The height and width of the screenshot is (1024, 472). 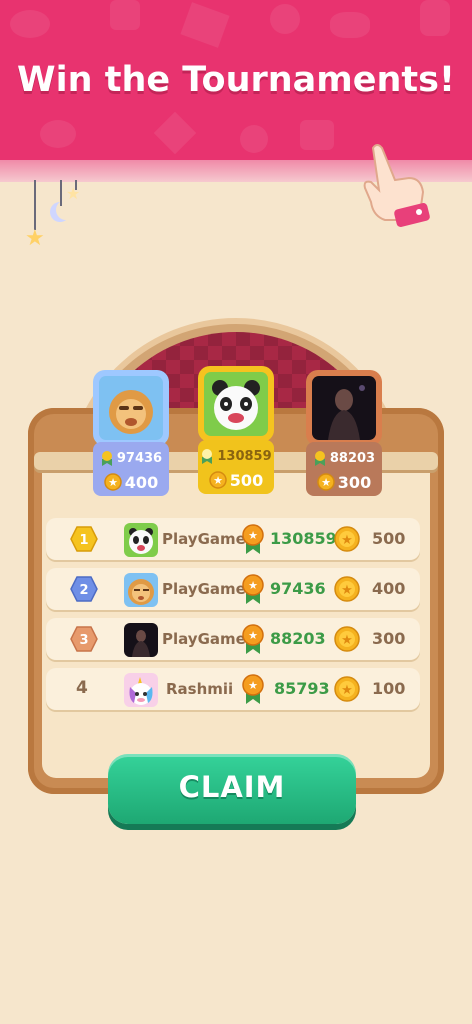 I want to click on leaderboard-row: 1 PlayGame ★ 130859 ★ 500, so click(x=233, y=539).